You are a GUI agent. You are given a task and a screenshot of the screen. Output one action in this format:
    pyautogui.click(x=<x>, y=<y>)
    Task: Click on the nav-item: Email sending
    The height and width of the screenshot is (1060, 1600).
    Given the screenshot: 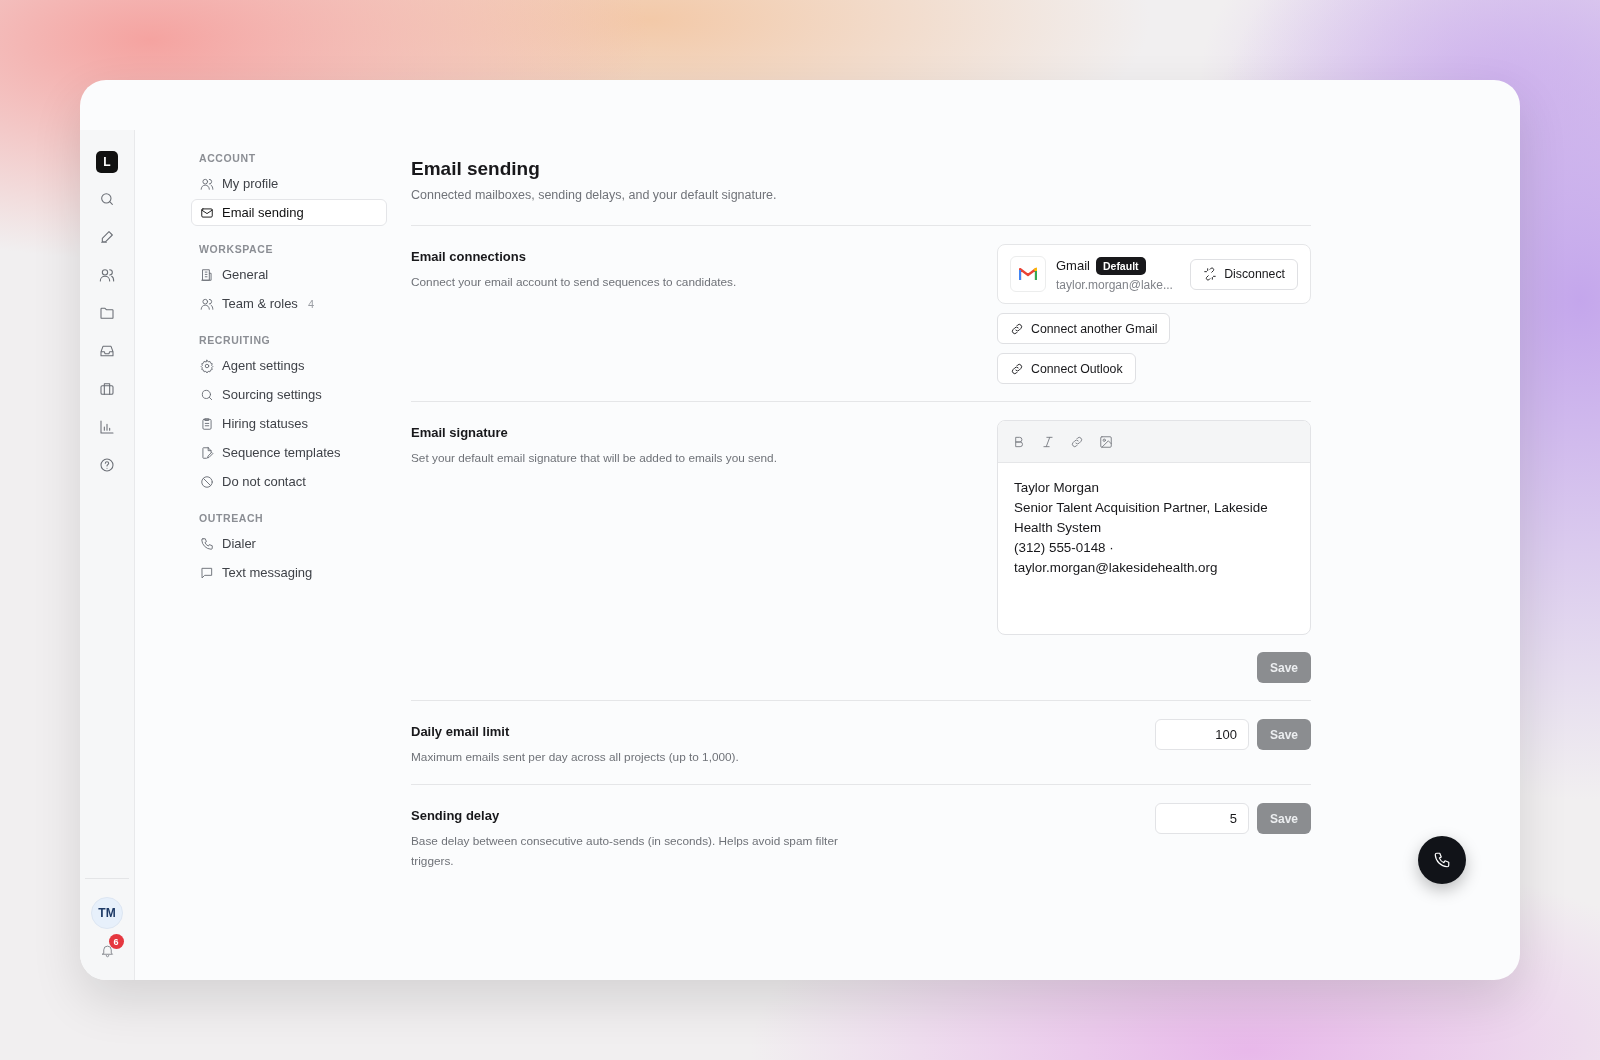 What is the action you would take?
    pyautogui.click(x=289, y=212)
    